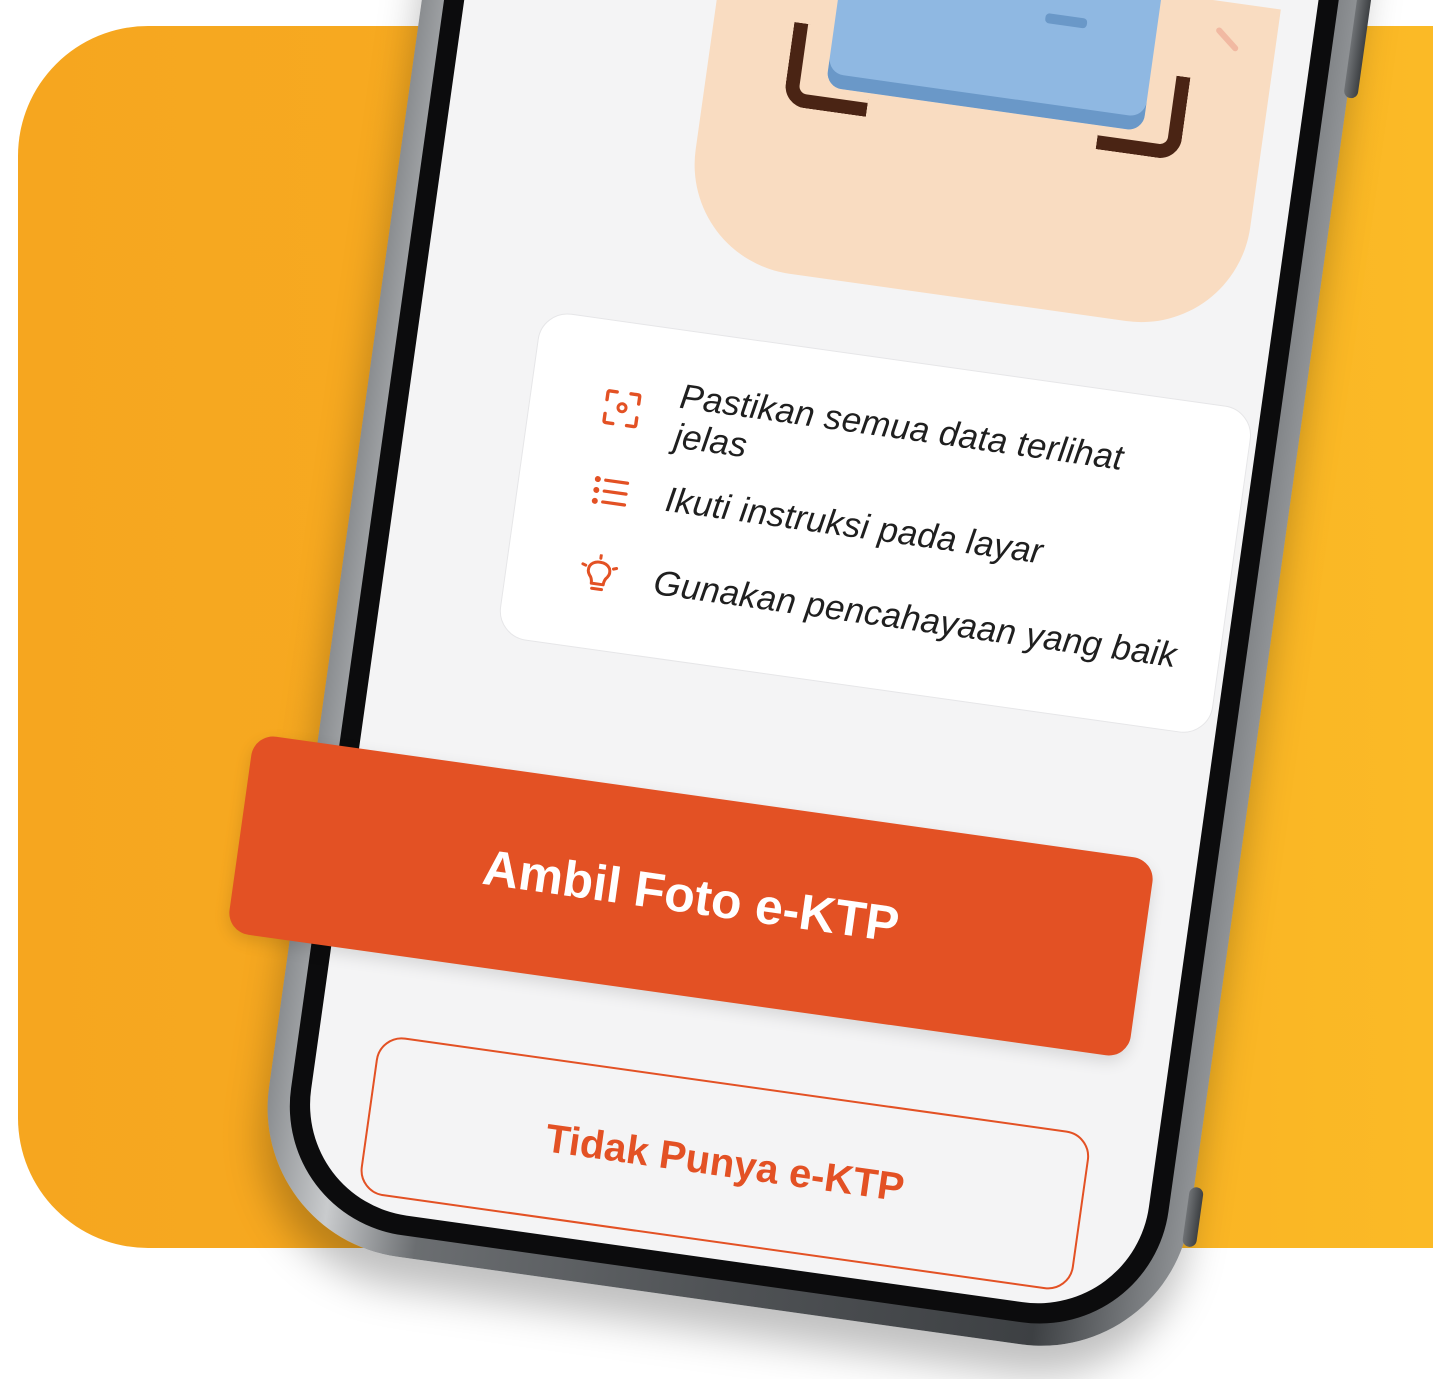  I want to click on scan-frame-corner-right, so click(1143, 113).